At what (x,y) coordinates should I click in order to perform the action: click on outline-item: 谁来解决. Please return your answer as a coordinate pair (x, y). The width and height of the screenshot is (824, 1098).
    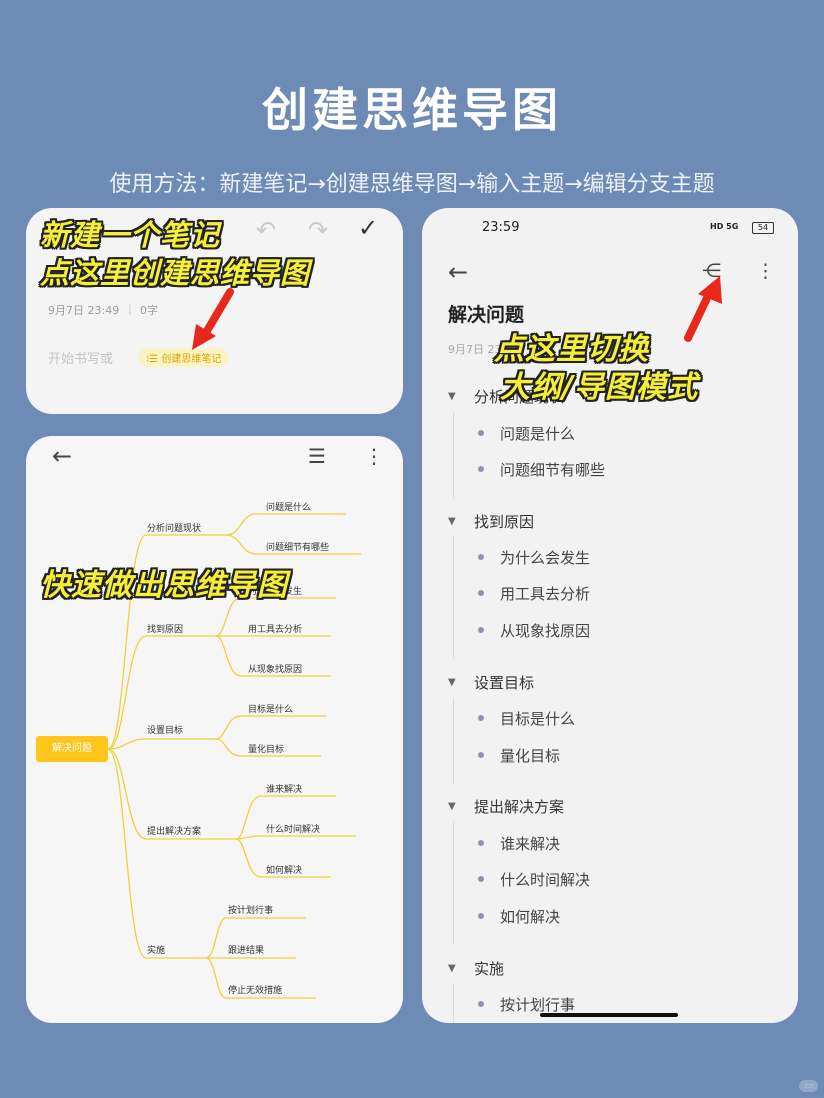
    Looking at the image, I should click on (530, 843).